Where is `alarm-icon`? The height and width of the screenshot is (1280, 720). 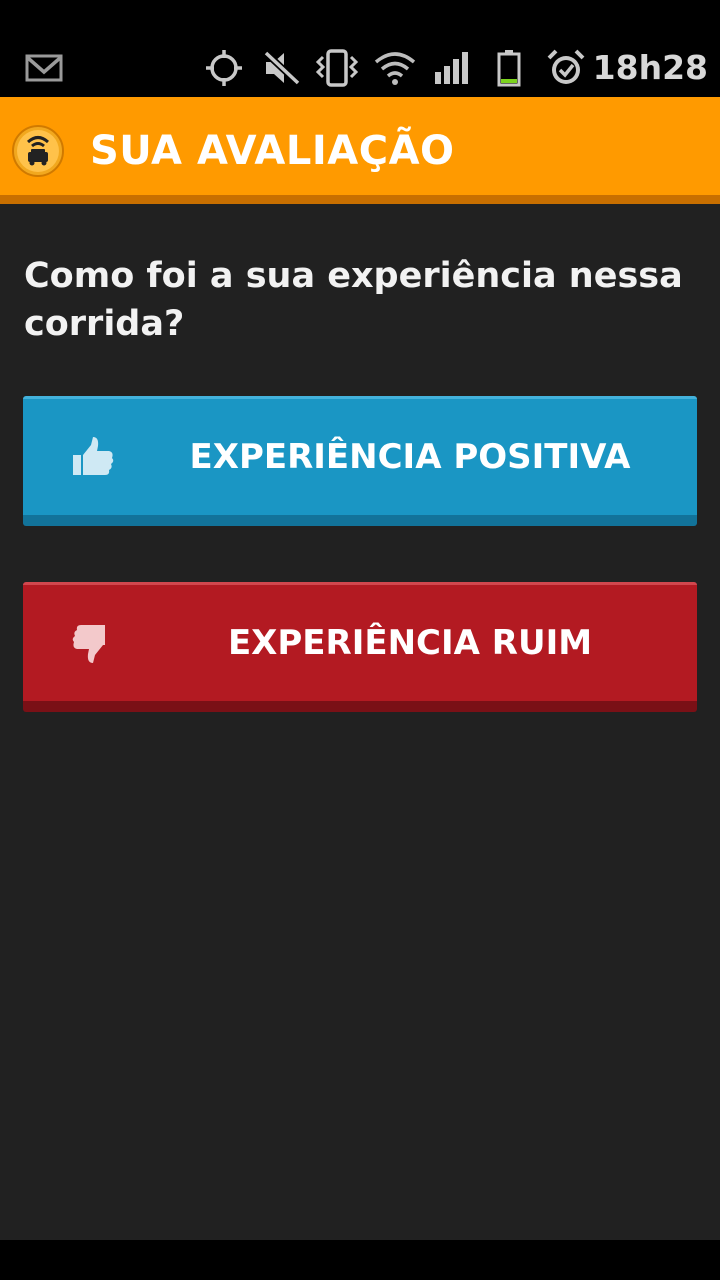 alarm-icon is located at coordinates (566, 68).